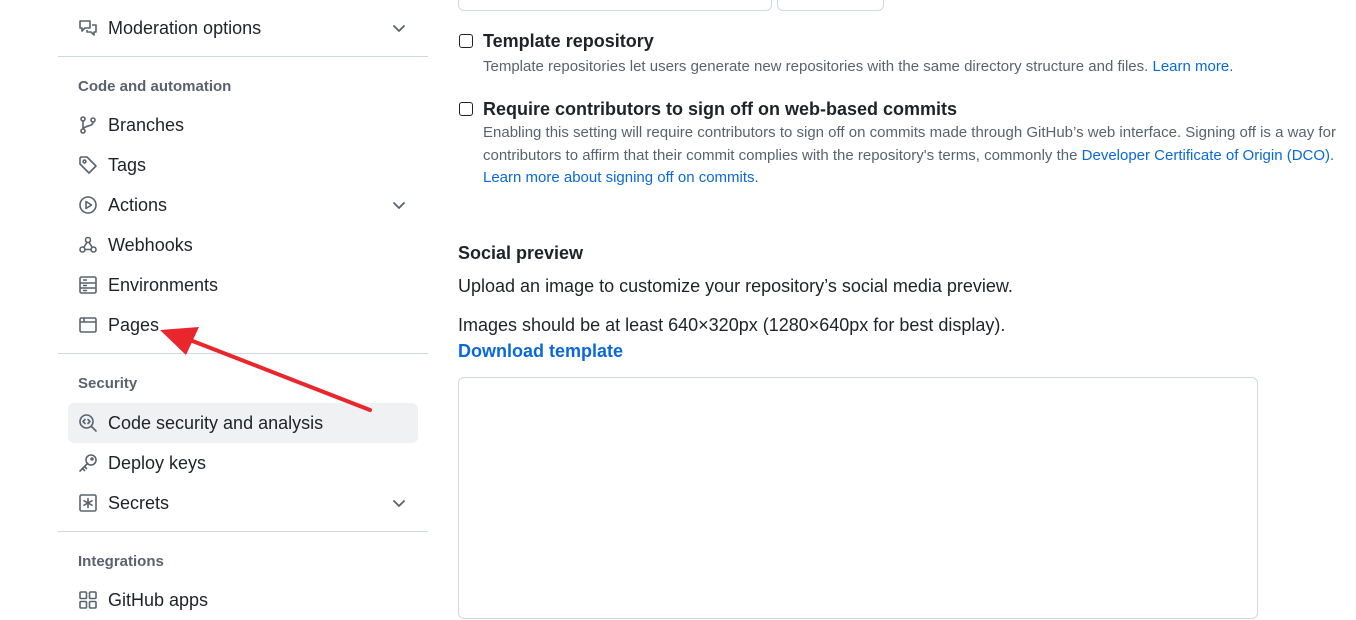 This screenshot has height=620, width=1356. What do you see at coordinates (88, 503) in the screenshot?
I see `key-asterisk-icon` at bounding box center [88, 503].